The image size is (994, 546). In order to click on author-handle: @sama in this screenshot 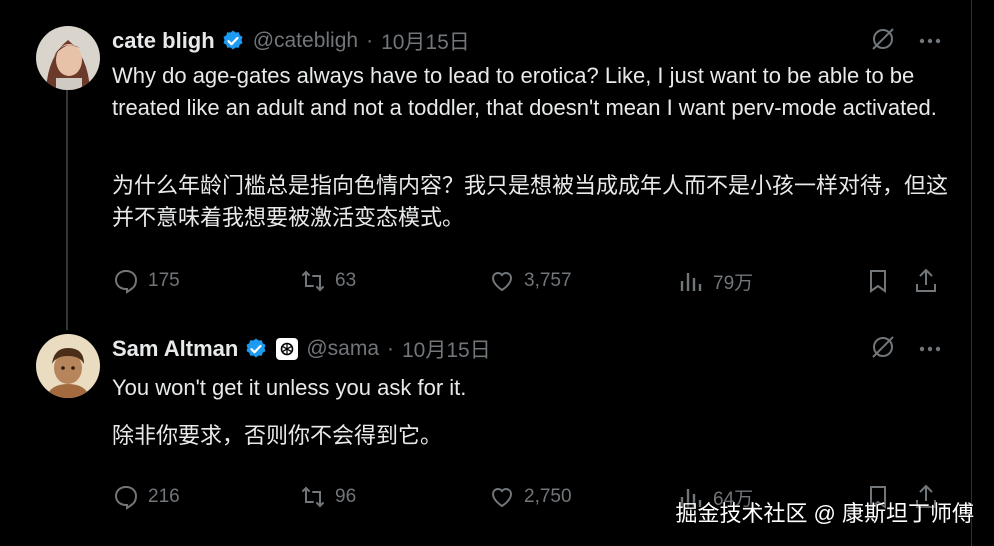, I will do `click(342, 349)`.